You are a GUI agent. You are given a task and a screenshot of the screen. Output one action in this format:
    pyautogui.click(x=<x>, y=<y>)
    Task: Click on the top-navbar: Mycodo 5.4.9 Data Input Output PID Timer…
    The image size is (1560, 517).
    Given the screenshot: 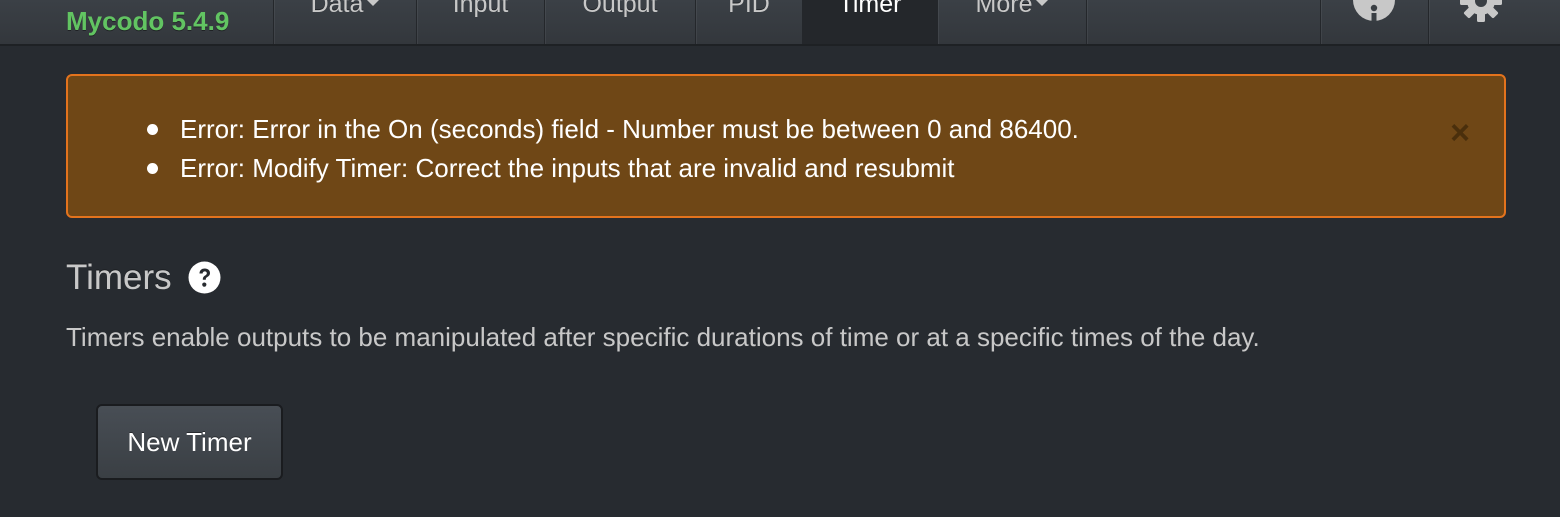 What is the action you would take?
    pyautogui.click(x=780, y=23)
    